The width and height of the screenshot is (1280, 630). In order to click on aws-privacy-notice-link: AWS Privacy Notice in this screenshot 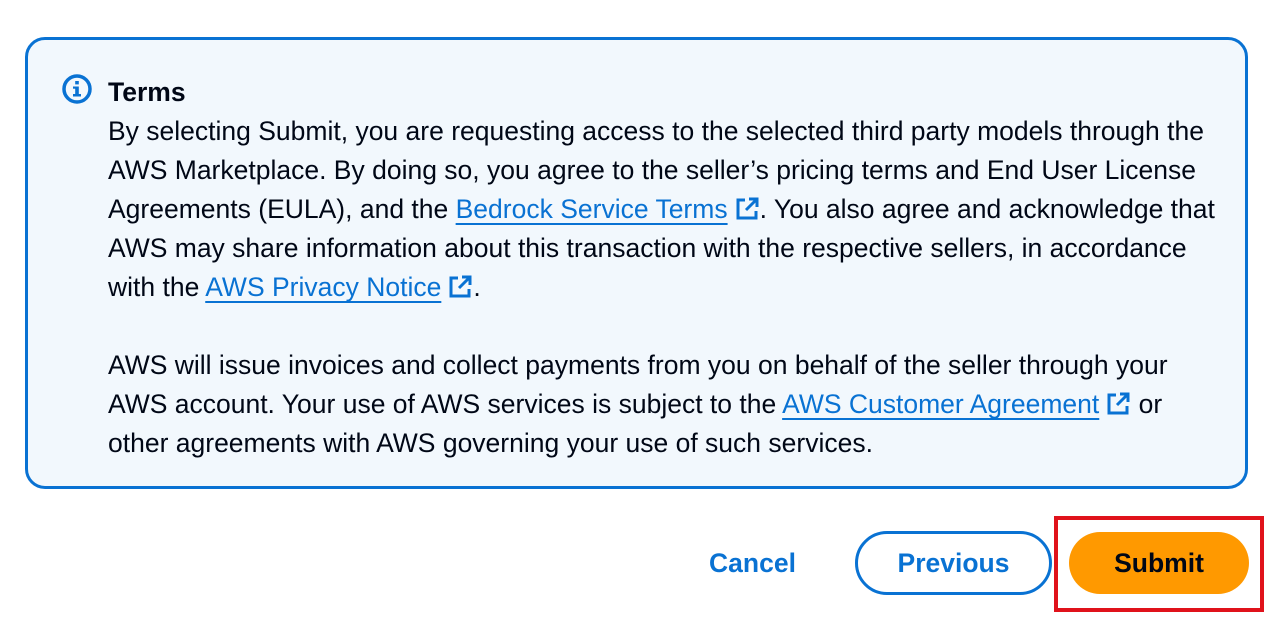, I will do `click(339, 287)`.